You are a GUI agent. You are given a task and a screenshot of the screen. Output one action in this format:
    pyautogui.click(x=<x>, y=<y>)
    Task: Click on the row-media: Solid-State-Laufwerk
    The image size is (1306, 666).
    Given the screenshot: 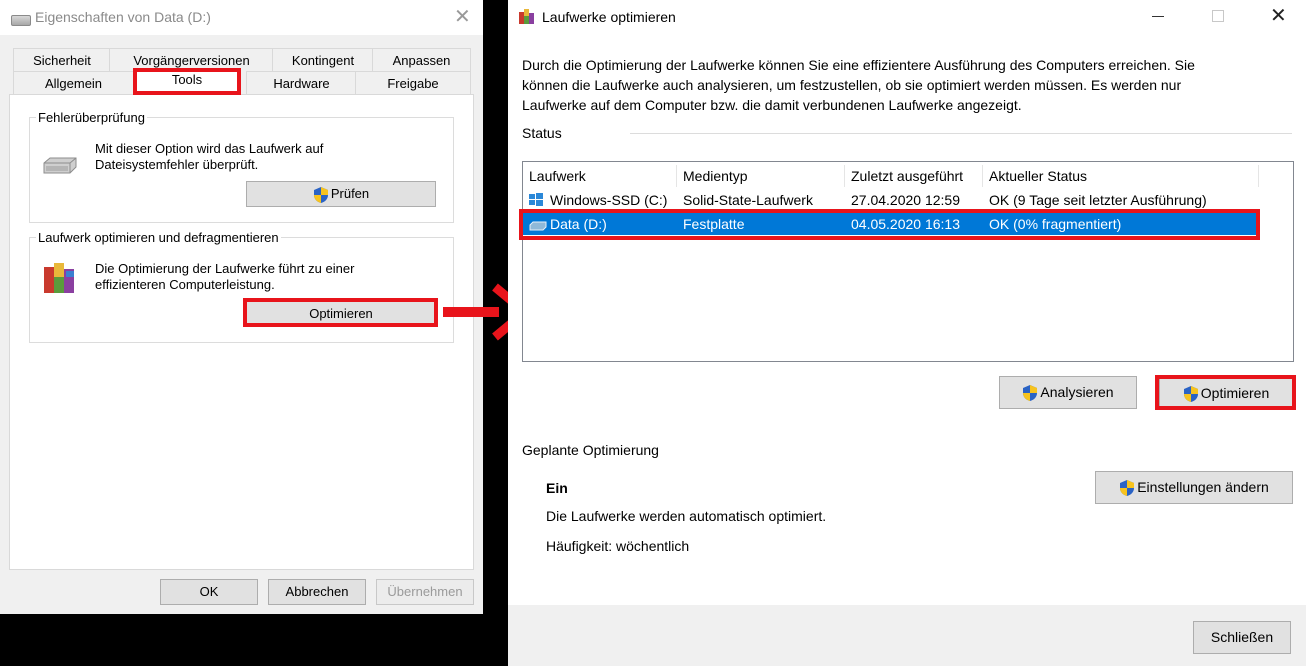 What is the action you would take?
    pyautogui.click(x=748, y=200)
    